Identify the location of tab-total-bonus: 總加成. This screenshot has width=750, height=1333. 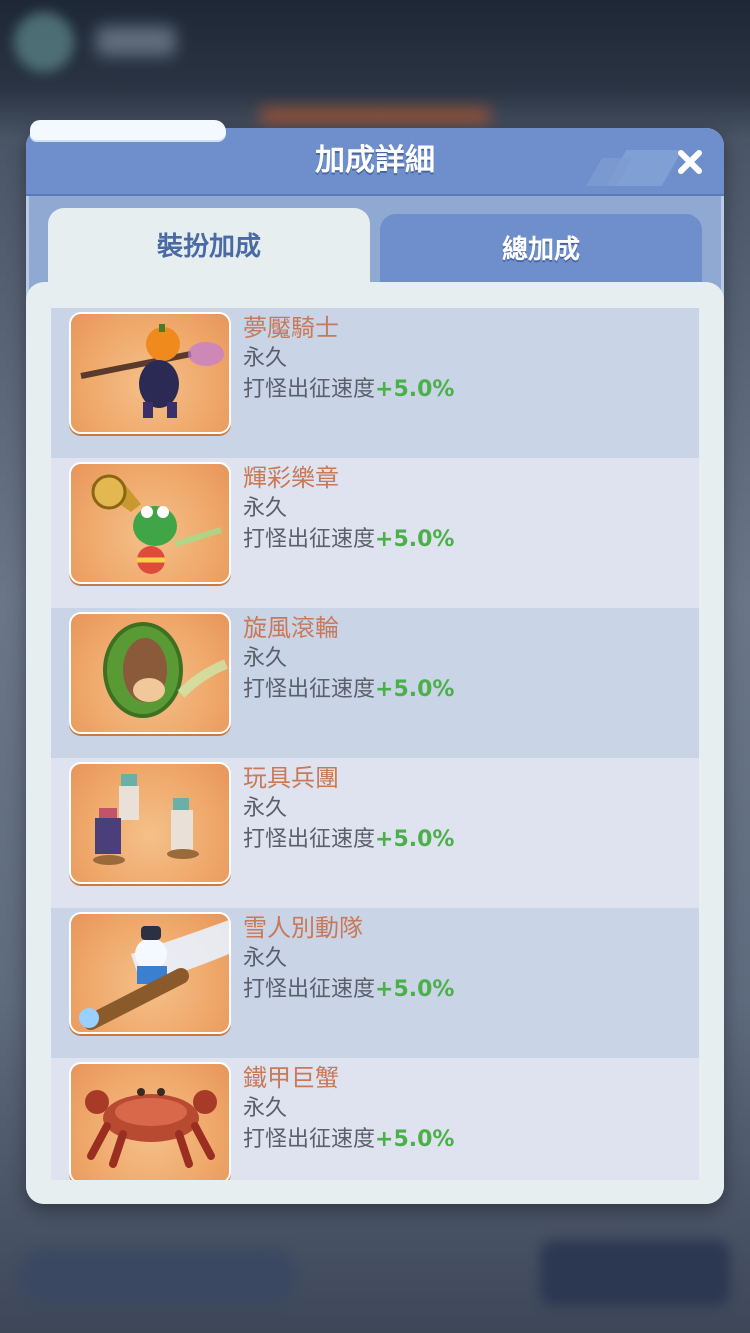
(541, 248).